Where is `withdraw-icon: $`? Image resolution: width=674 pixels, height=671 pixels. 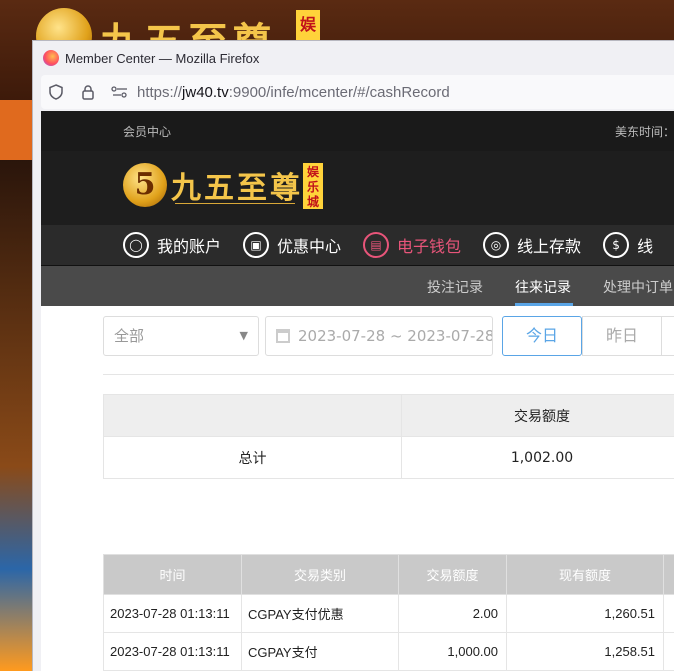 withdraw-icon: $ is located at coordinates (616, 245).